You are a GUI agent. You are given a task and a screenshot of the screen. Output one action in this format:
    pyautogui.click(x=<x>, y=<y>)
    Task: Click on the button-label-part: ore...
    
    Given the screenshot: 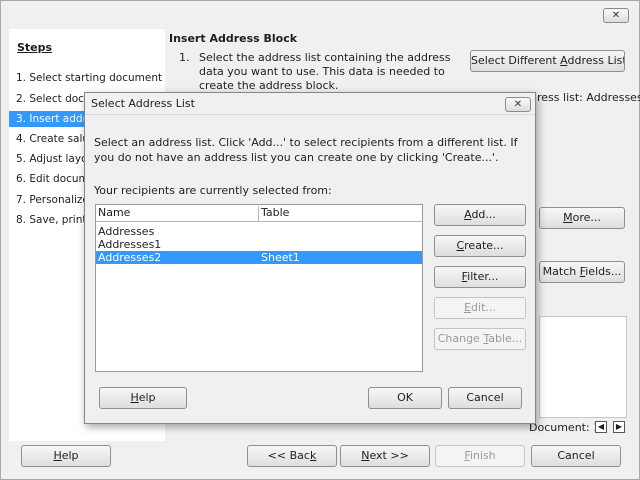 What is the action you would take?
    pyautogui.click(x=586, y=217)
    